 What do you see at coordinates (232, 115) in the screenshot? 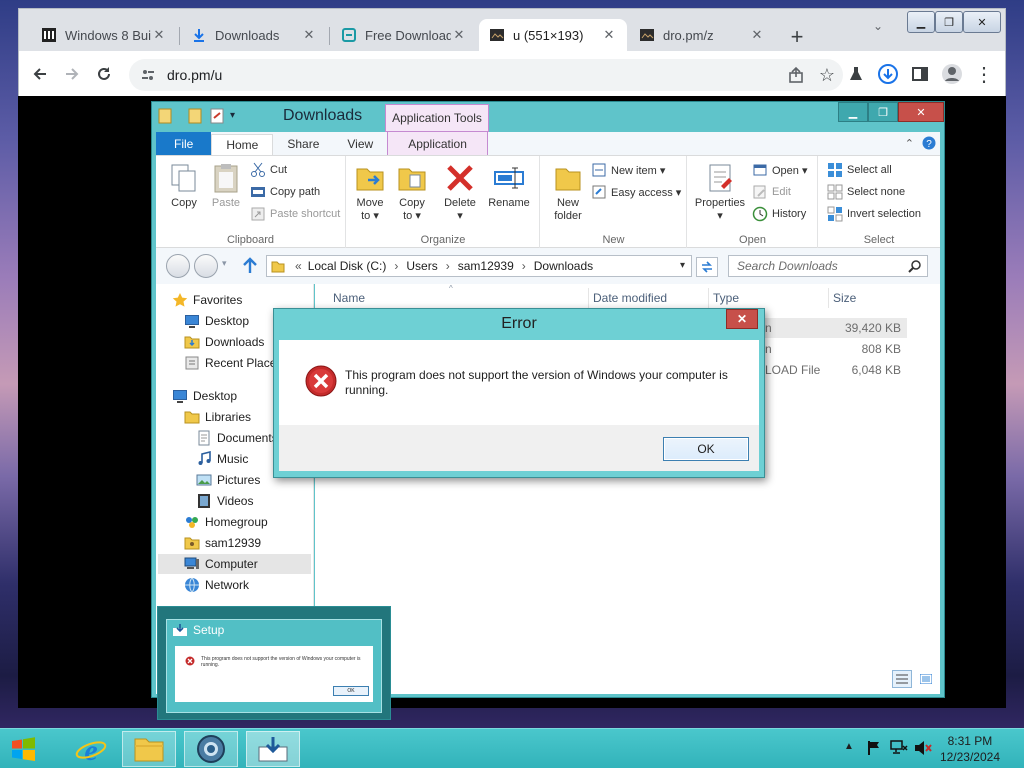
I see `quick-access-dropdown-icon: ▾` at bounding box center [232, 115].